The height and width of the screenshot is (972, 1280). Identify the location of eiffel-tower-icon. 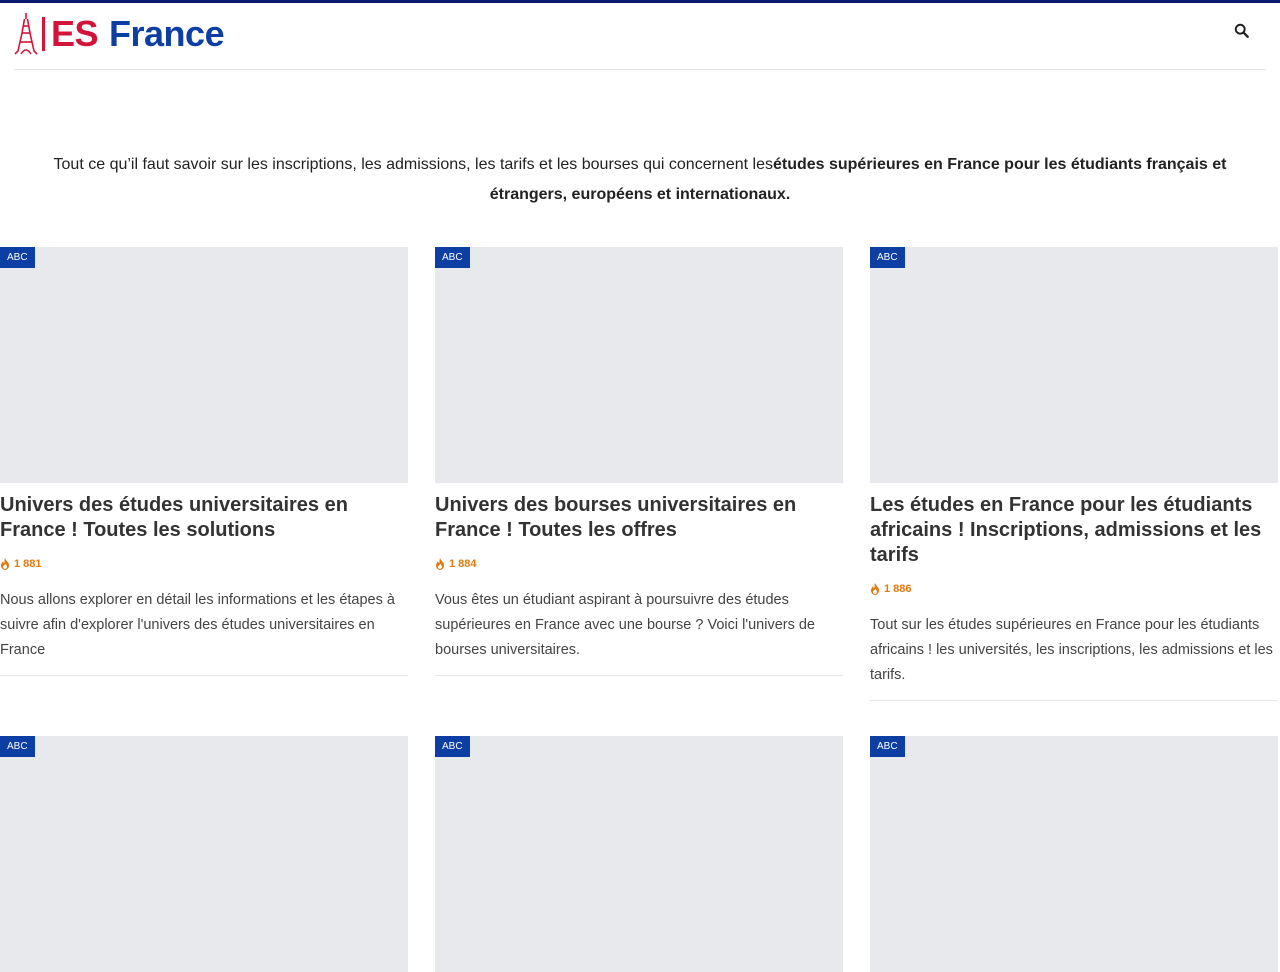
(26, 34).